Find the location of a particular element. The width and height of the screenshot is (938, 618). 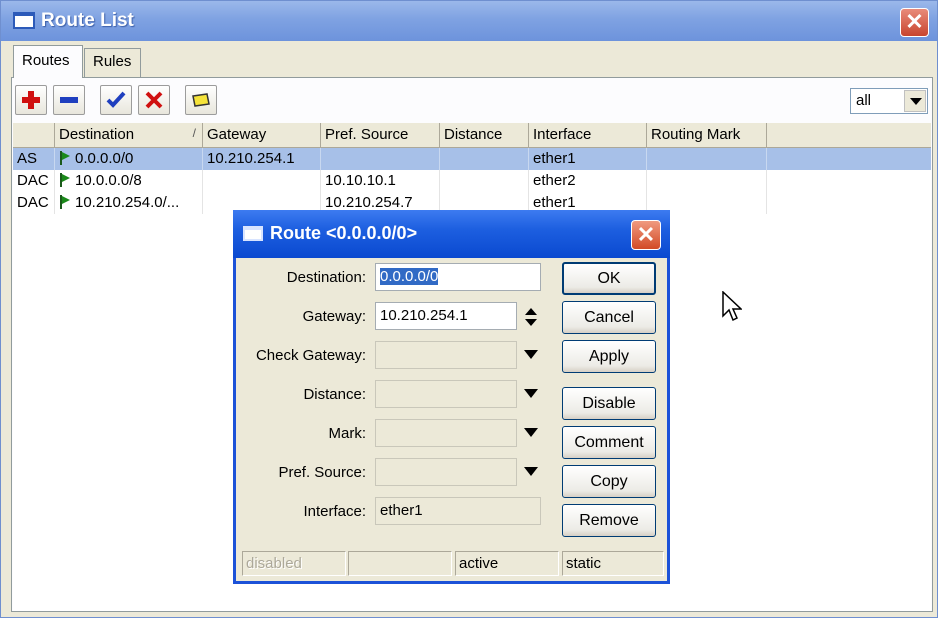

up-down-arrows-icon is located at coordinates (531, 317).